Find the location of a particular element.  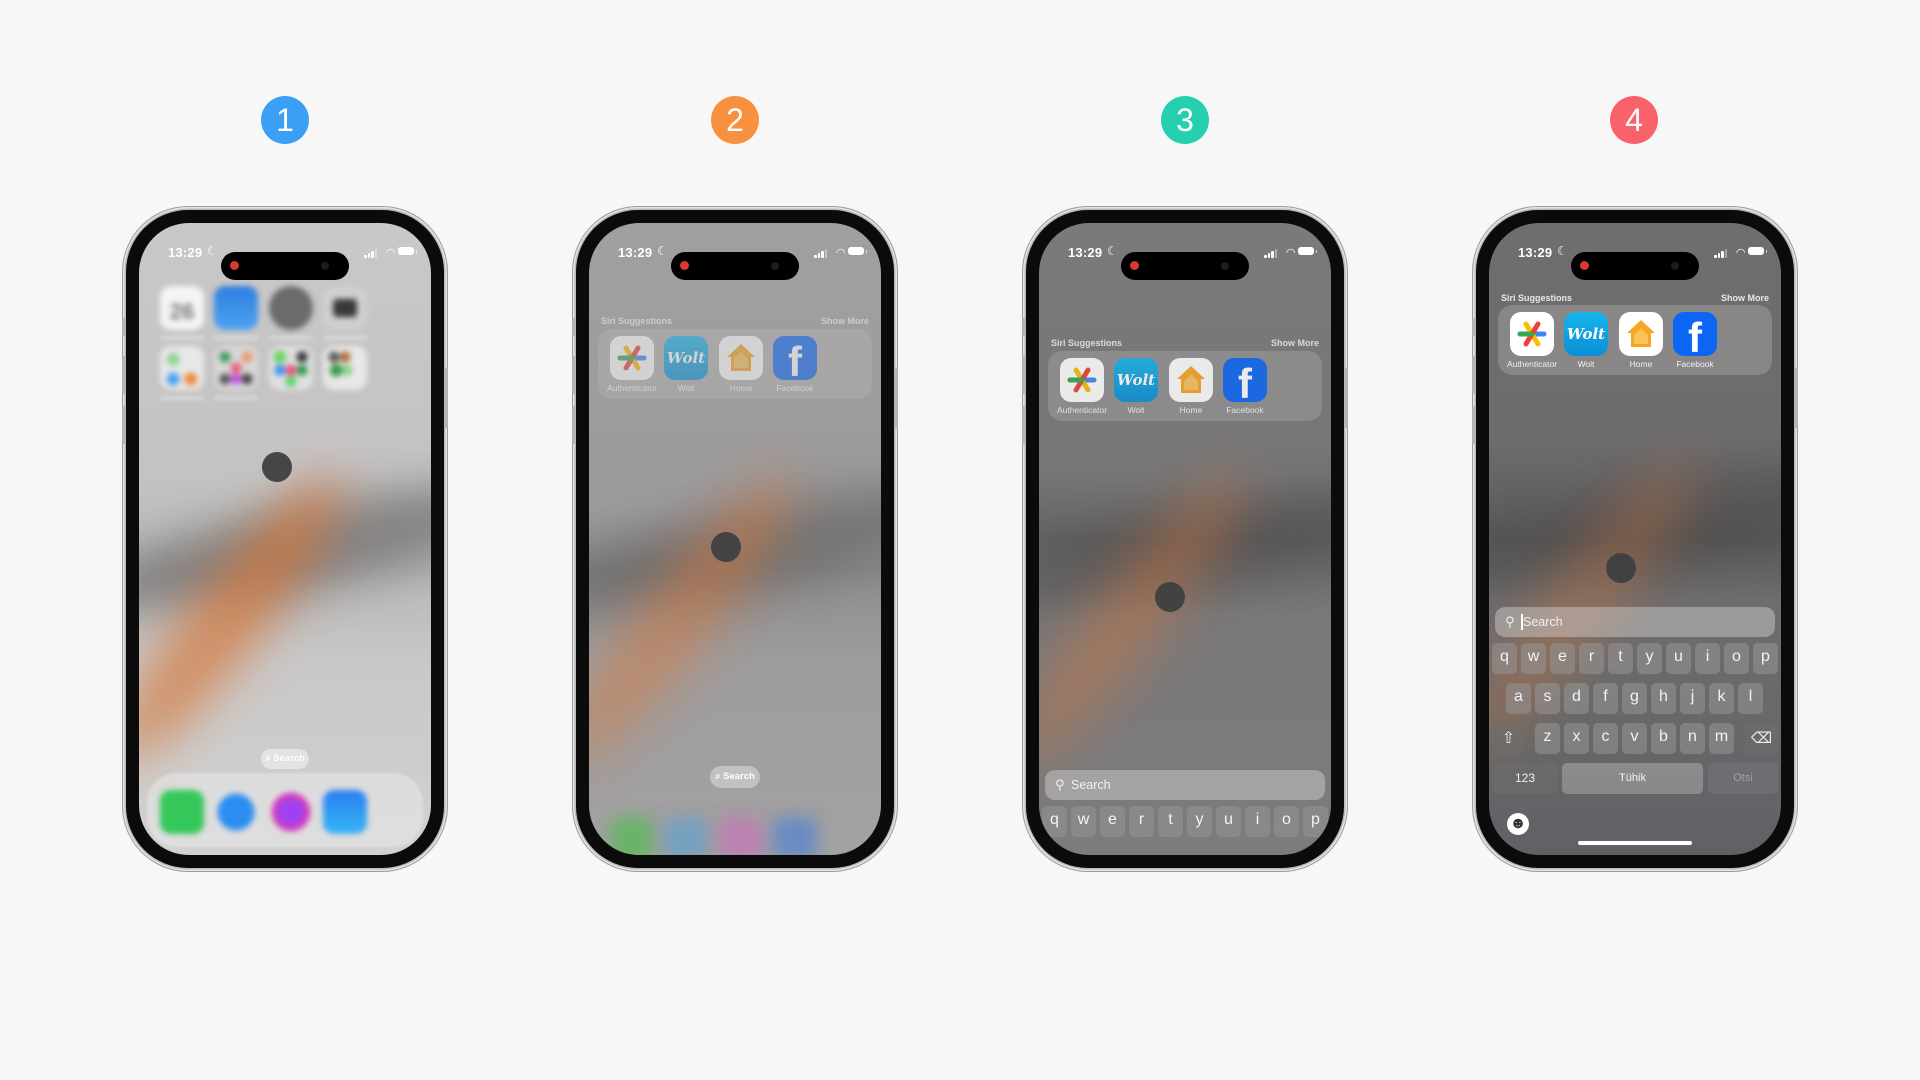

space-key: Tühik is located at coordinates (1632, 778).